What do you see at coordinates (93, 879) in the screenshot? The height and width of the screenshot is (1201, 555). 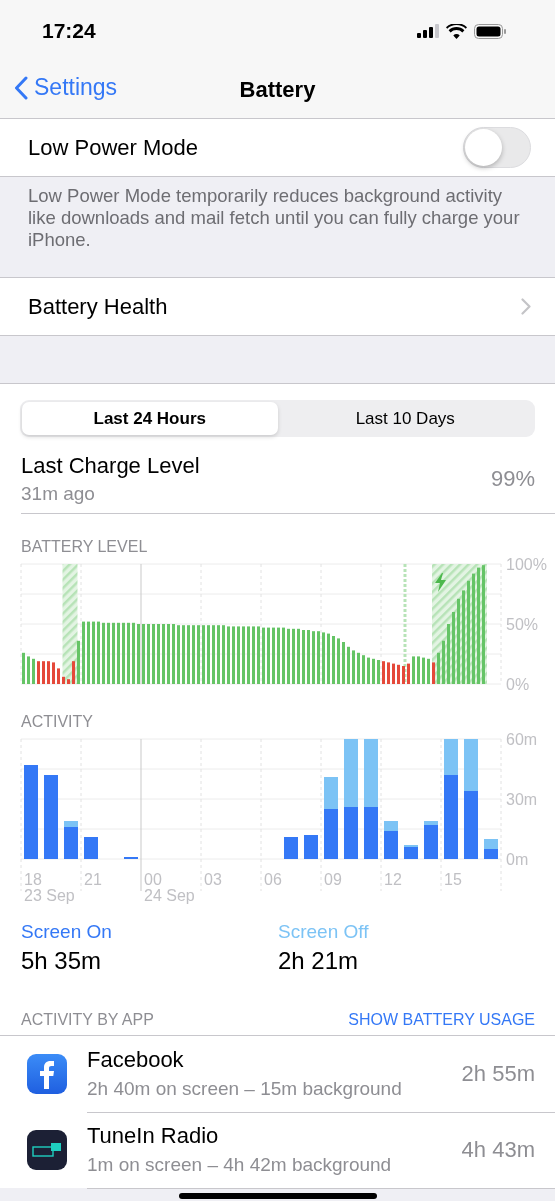 I see `axis-label: 21` at bounding box center [93, 879].